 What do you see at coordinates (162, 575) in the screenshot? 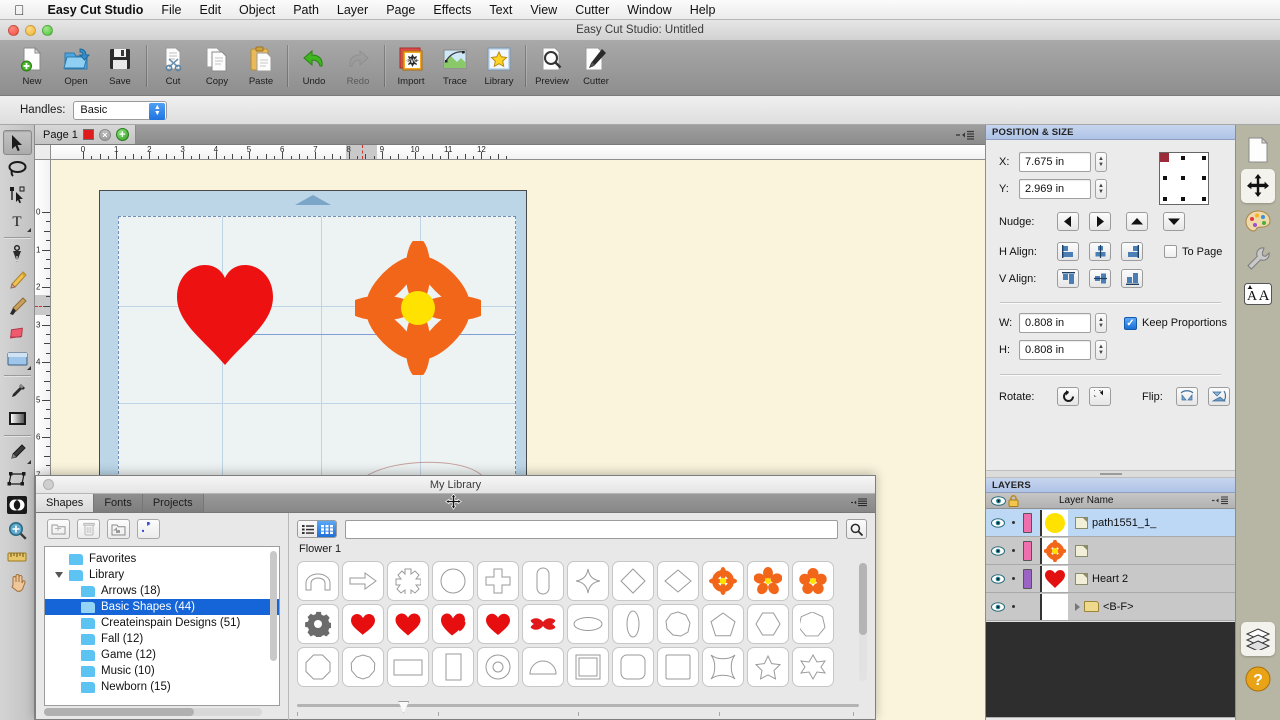
I see `tree-item-library: Library` at bounding box center [162, 575].